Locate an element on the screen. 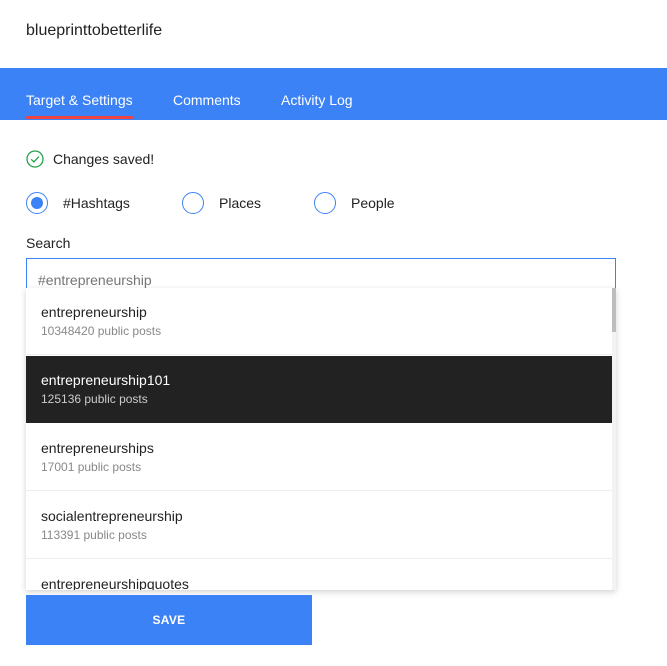 This screenshot has height=666, width=667. save-button: SAVE is located at coordinates (169, 620).